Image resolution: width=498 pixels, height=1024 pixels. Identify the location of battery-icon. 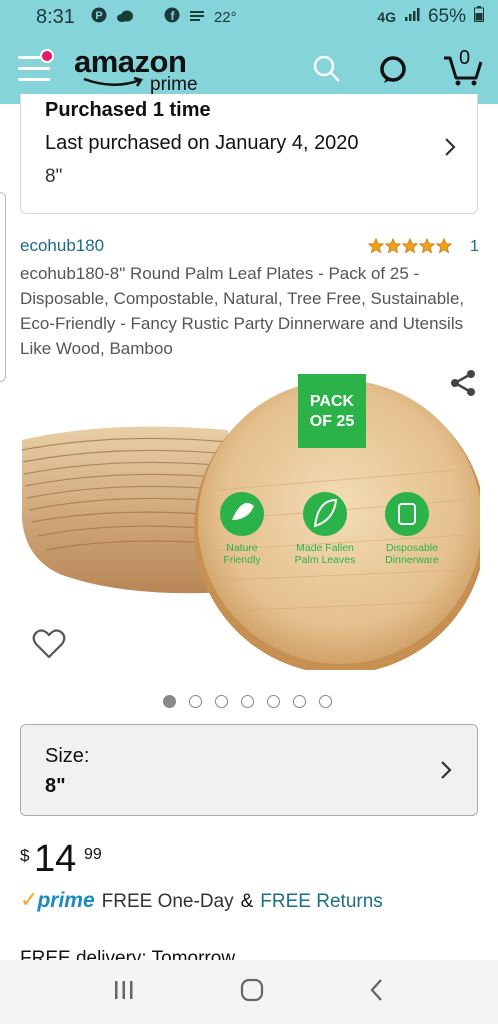
(479, 17).